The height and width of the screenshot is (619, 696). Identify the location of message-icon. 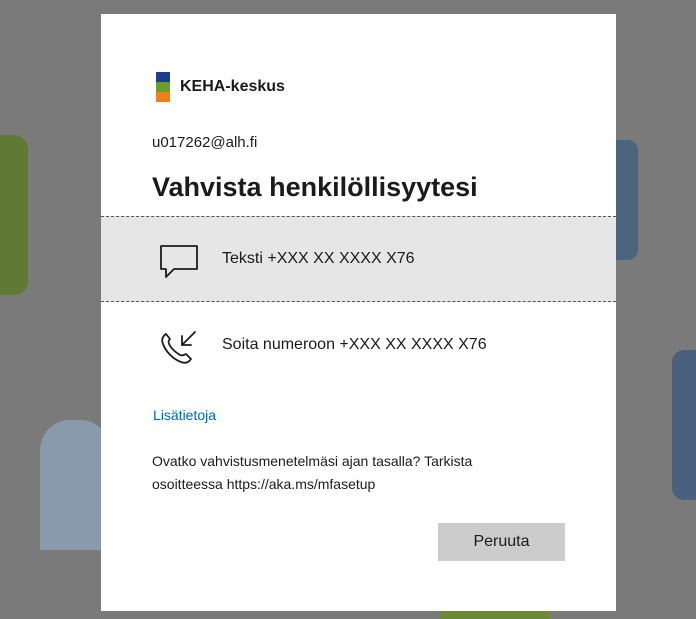
(179, 261).